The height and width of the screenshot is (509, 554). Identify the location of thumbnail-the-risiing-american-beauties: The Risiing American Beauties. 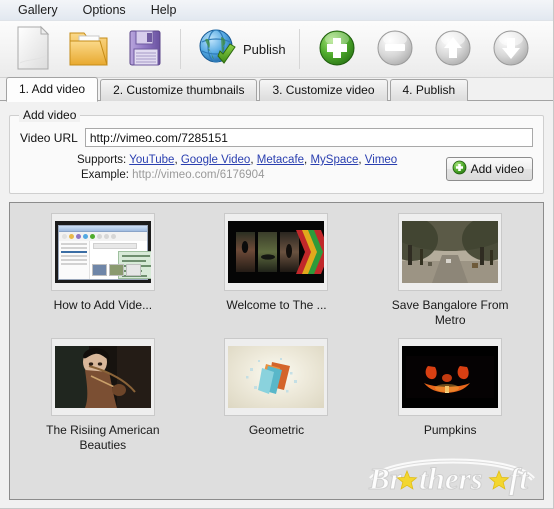
(103, 395).